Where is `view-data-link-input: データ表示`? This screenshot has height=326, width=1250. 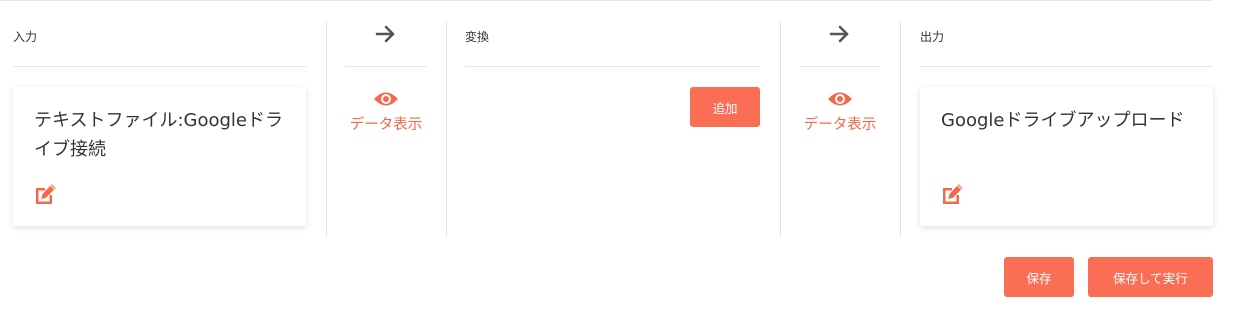
view-data-link-input: データ表示 is located at coordinates (386, 112).